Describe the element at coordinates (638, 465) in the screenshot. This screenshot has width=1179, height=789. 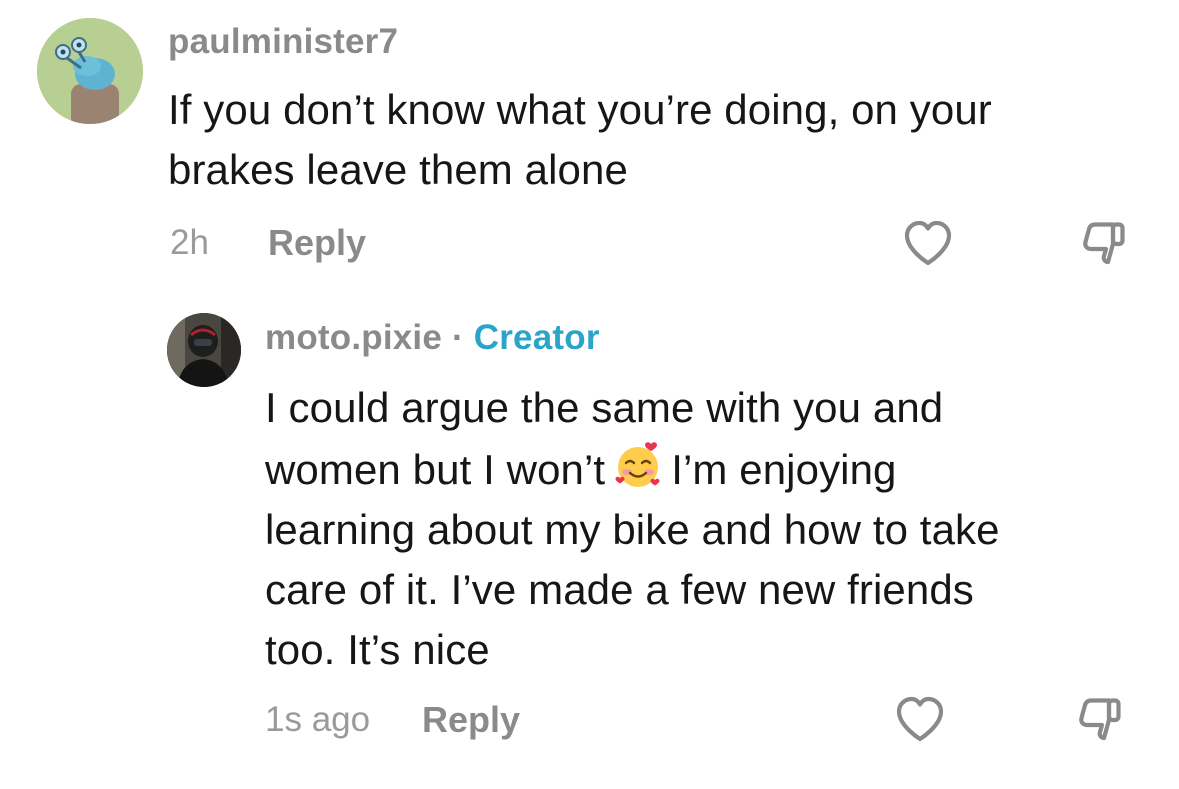
I see `smiling-face-with-hearts-icon` at that location.